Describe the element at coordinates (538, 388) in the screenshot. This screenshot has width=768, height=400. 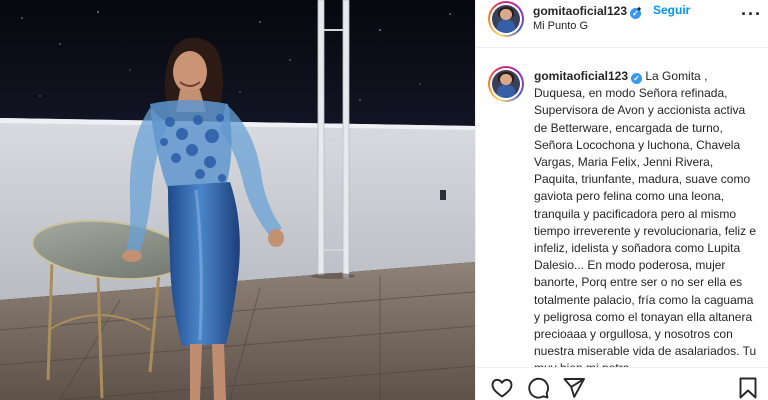
I see `comment-bubble-icon` at that location.